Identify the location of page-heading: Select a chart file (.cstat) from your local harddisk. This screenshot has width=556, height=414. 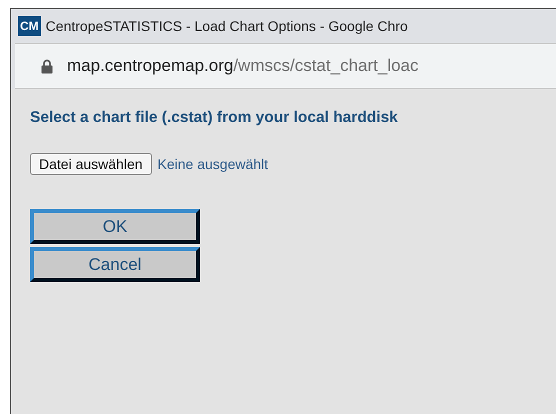
(214, 118).